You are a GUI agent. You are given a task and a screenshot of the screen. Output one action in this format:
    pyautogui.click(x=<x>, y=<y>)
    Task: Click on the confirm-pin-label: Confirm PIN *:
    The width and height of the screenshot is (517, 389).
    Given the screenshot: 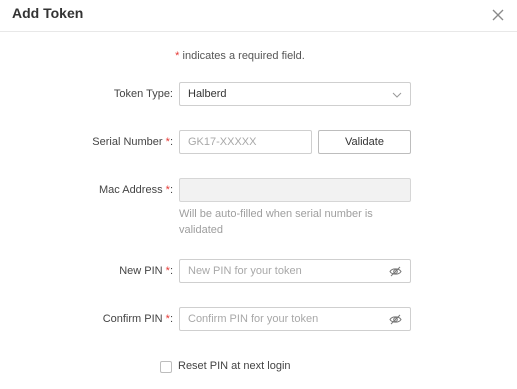 What is the action you would take?
    pyautogui.click(x=138, y=319)
    